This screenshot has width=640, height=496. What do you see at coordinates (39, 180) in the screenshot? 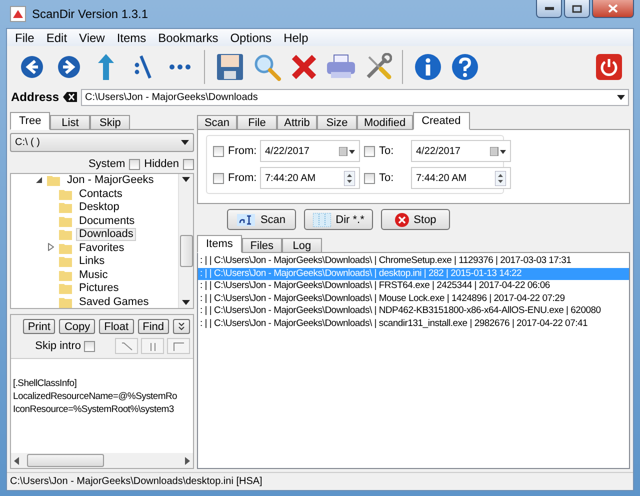
I see `collapse-icon` at bounding box center [39, 180].